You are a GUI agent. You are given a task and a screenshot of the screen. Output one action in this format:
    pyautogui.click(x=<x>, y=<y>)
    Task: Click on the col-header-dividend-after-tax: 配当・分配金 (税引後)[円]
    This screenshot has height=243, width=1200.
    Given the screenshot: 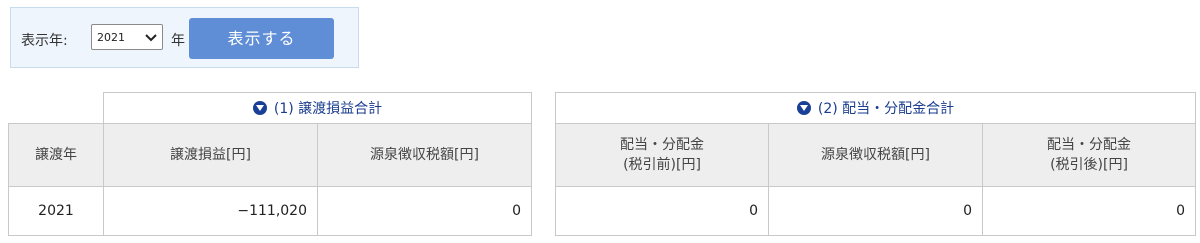 What is the action you would take?
    pyautogui.click(x=1089, y=155)
    